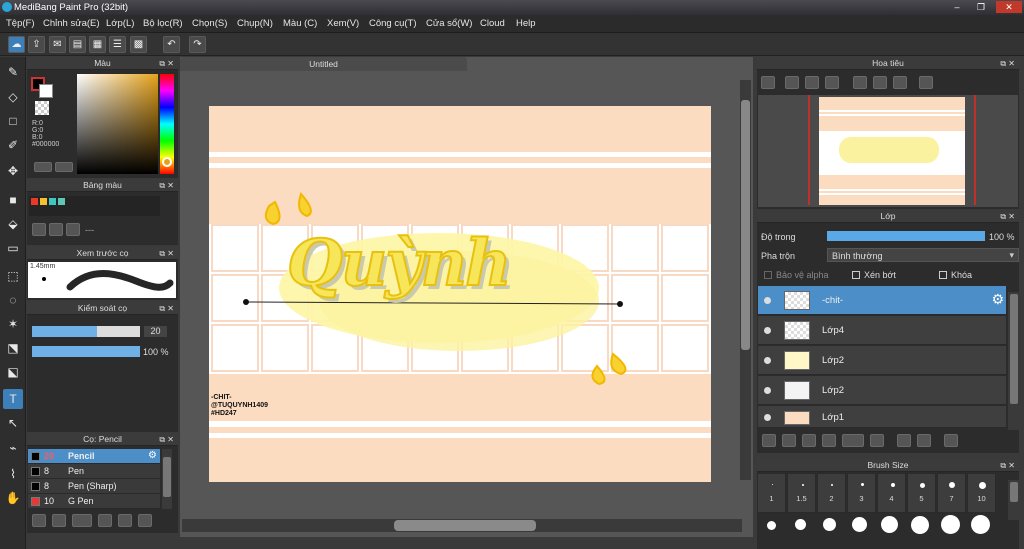 The height and width of the screenshot is (549, 1024). I want to click on delete-palette-button, so click(73, 229).